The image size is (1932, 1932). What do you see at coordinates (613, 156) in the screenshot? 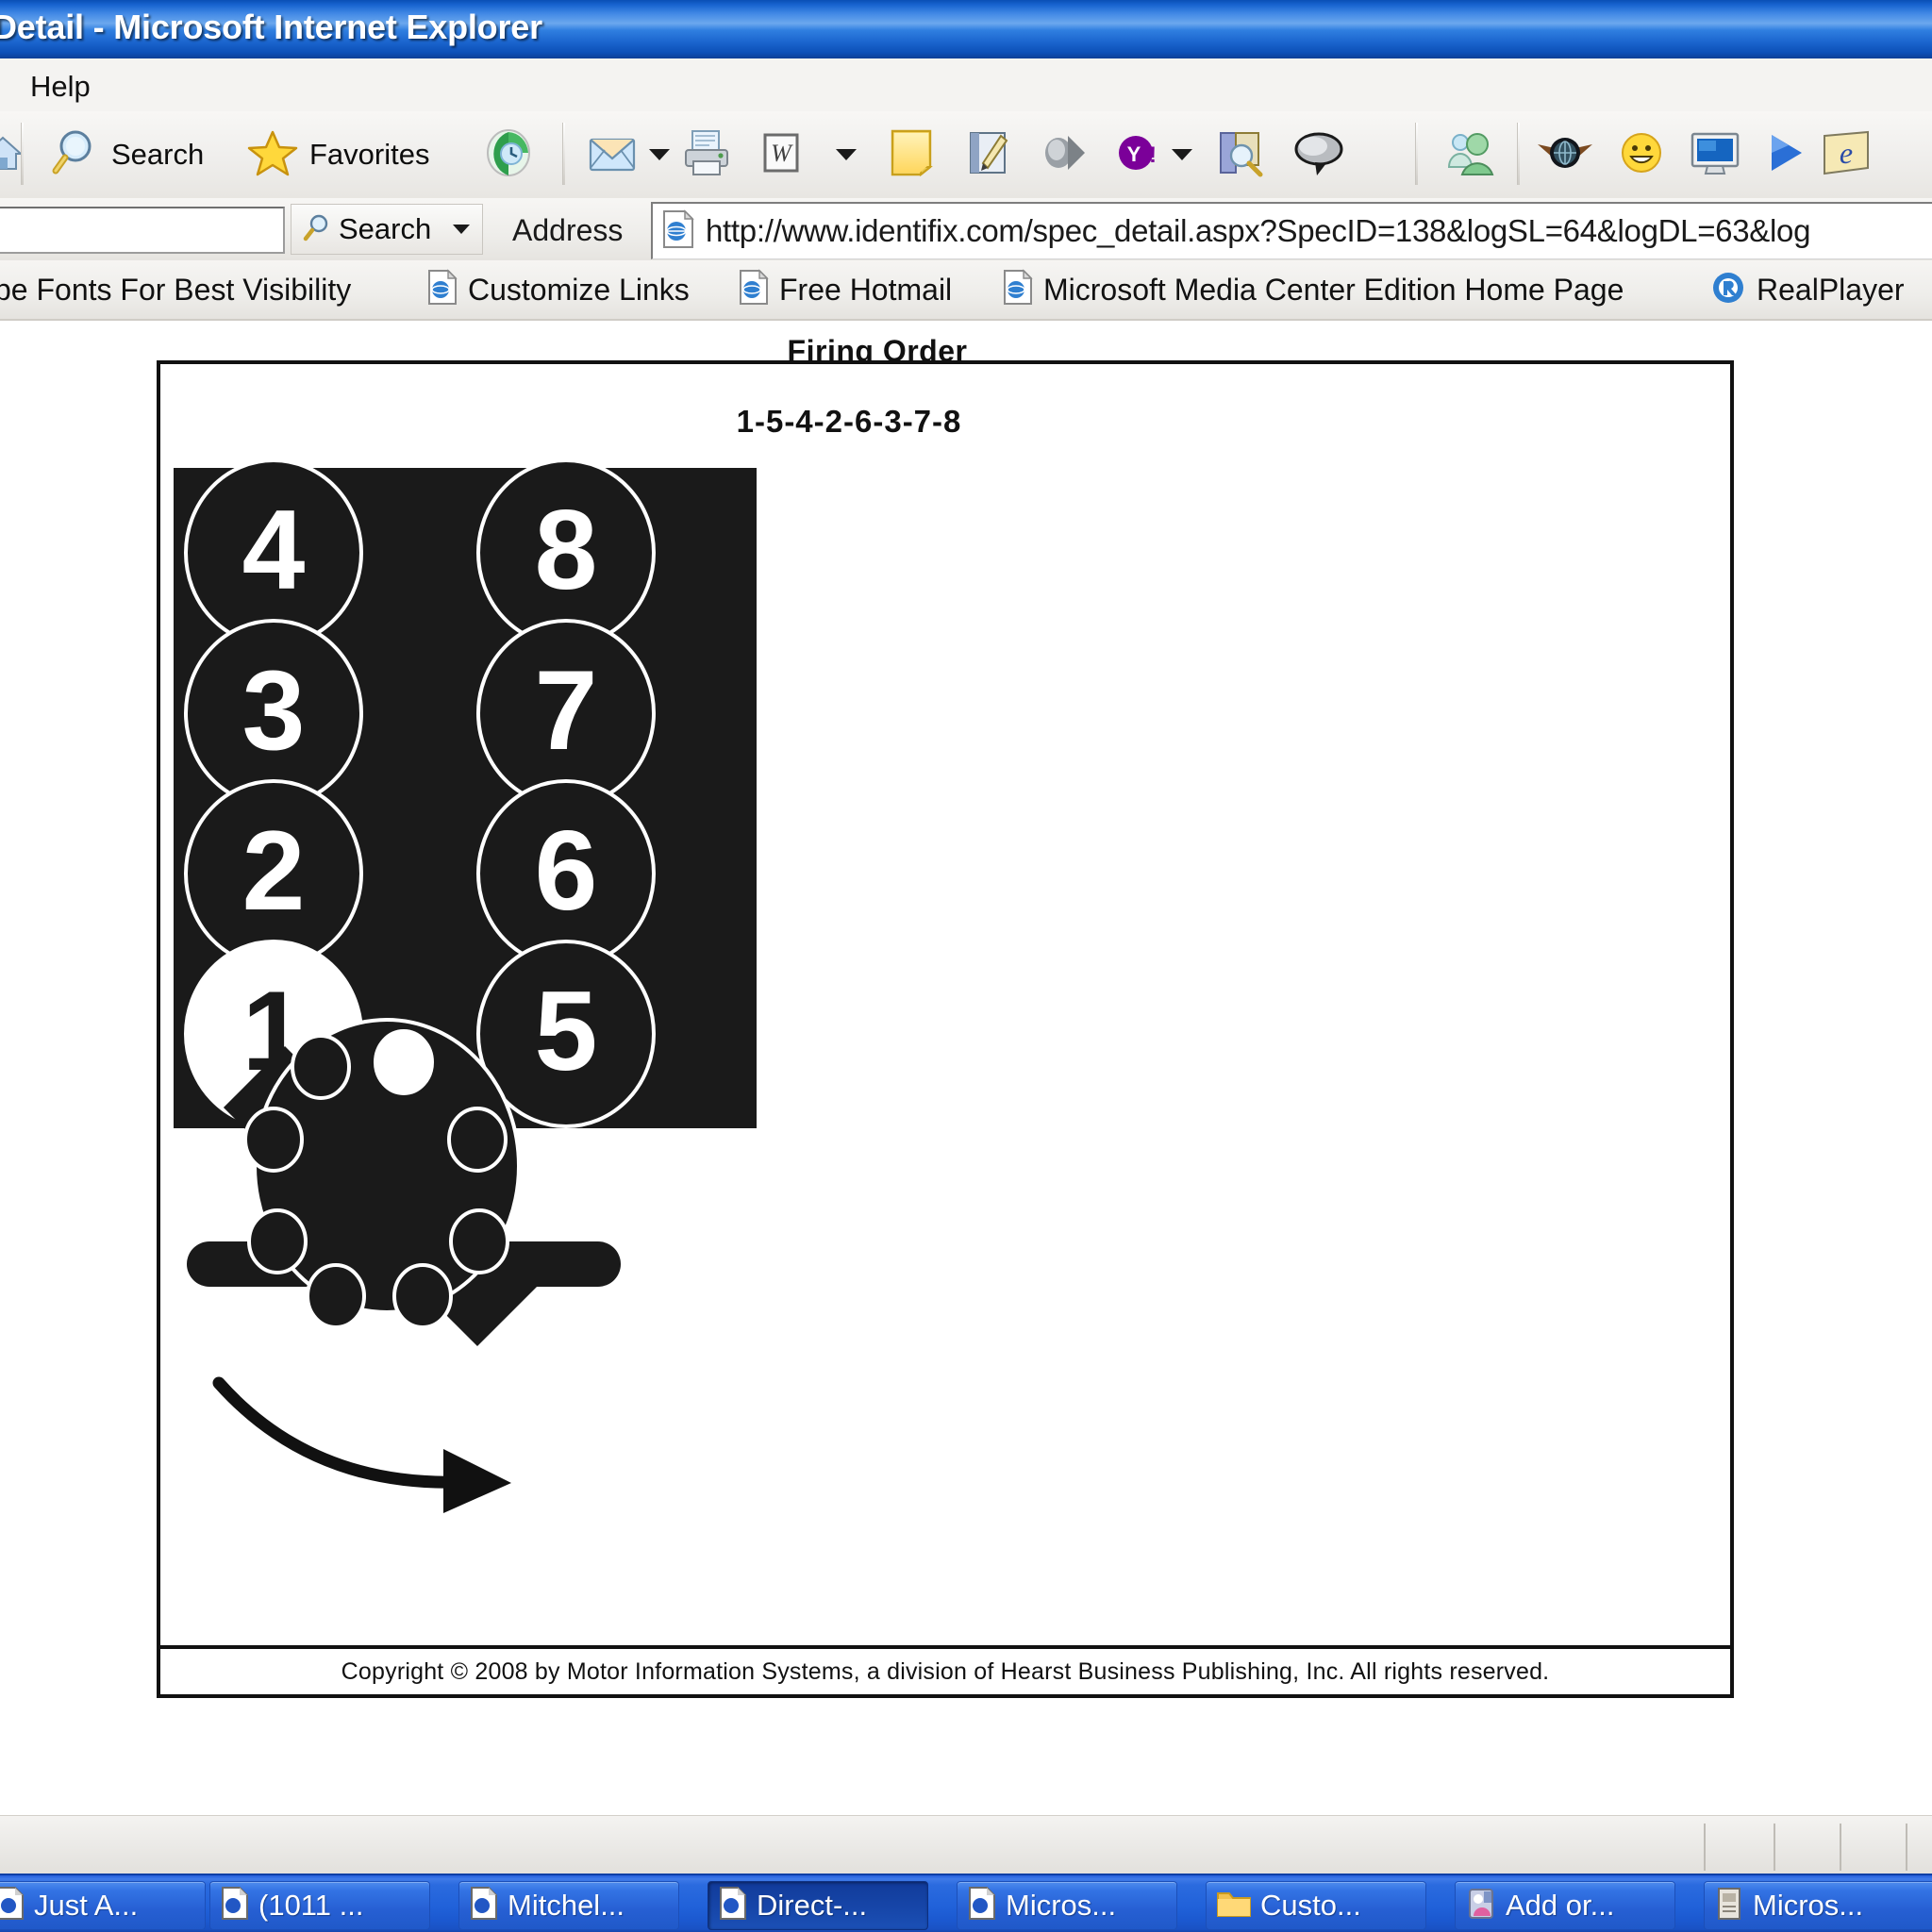
I see `mail-icon` at bounding box center [613, 156].